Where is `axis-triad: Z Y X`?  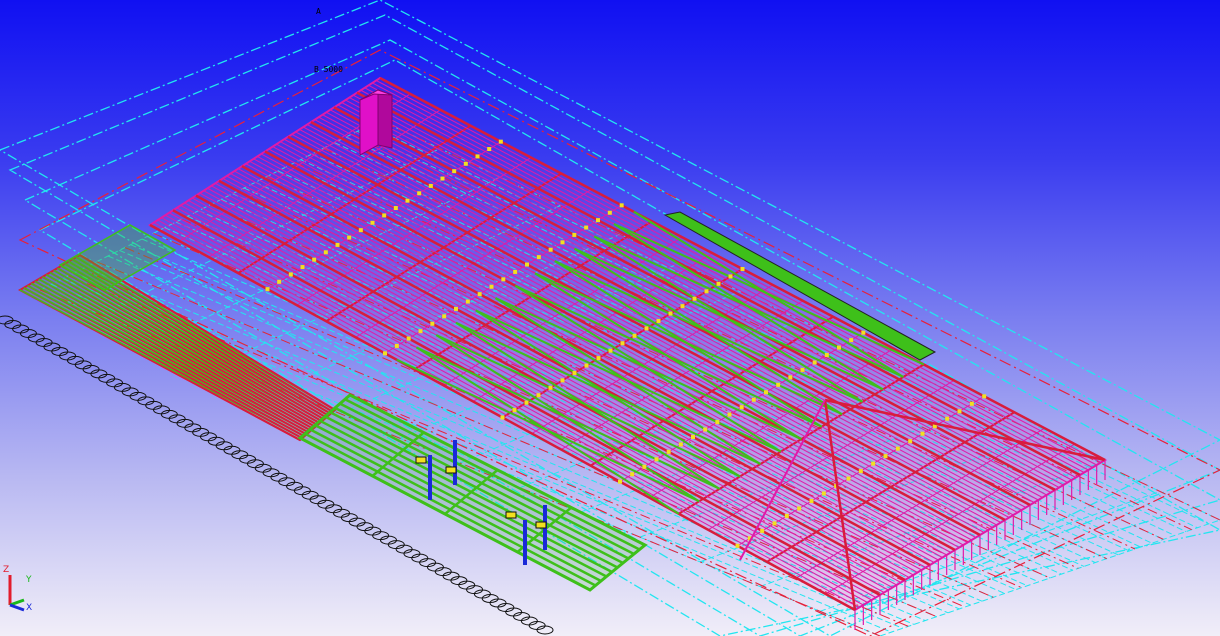
axis-triad: Z Y X is located at coordinates (17, 589).